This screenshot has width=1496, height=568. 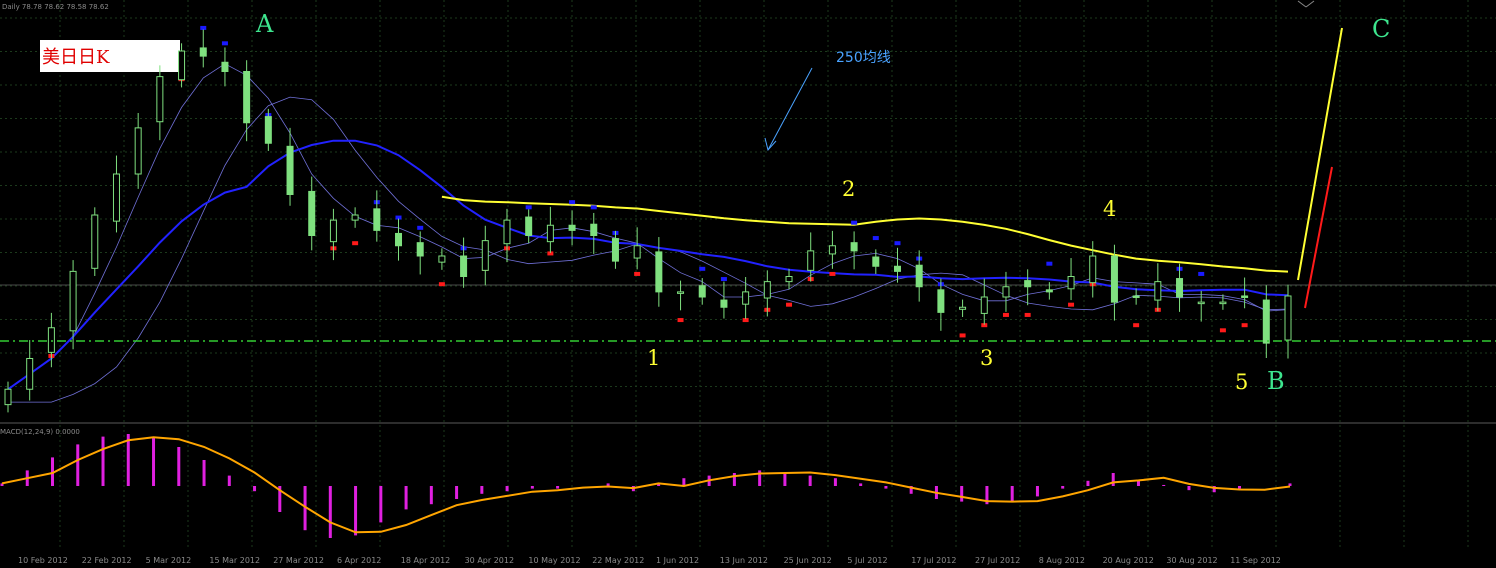 What do you see at coordinates (848, 189) in the screenshot?
I see `wave-label-2: 2` at bounding box center [848, 189].